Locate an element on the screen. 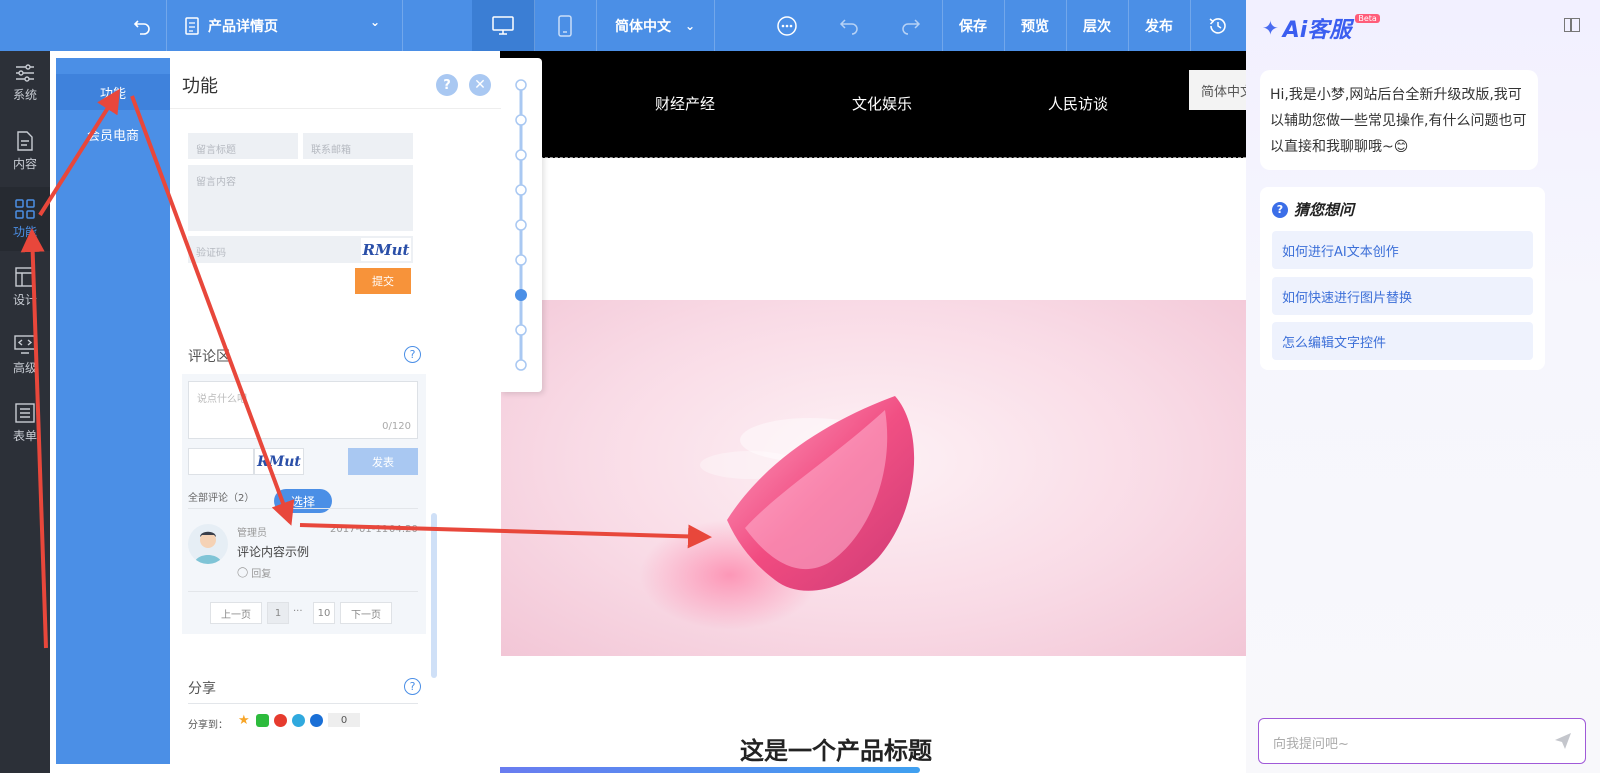 The width and height of the screenshot is (1600, 773). question-icon: ? is located at coordinates (447, 85).